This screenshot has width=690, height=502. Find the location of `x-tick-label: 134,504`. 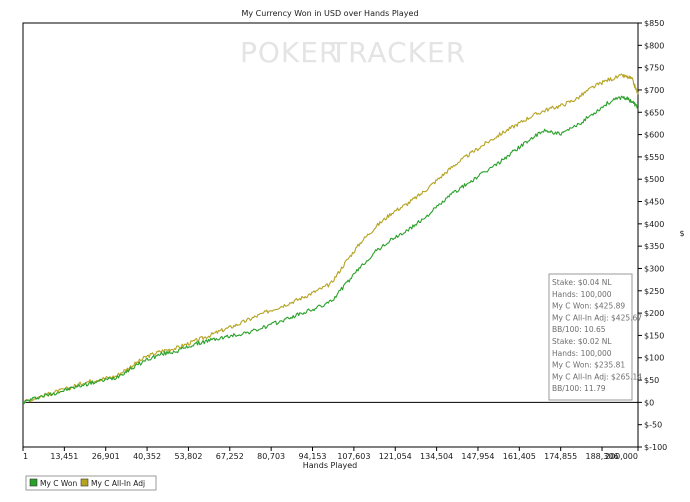

x-tick-label: 134,504 is located at coordinates (436, 456).